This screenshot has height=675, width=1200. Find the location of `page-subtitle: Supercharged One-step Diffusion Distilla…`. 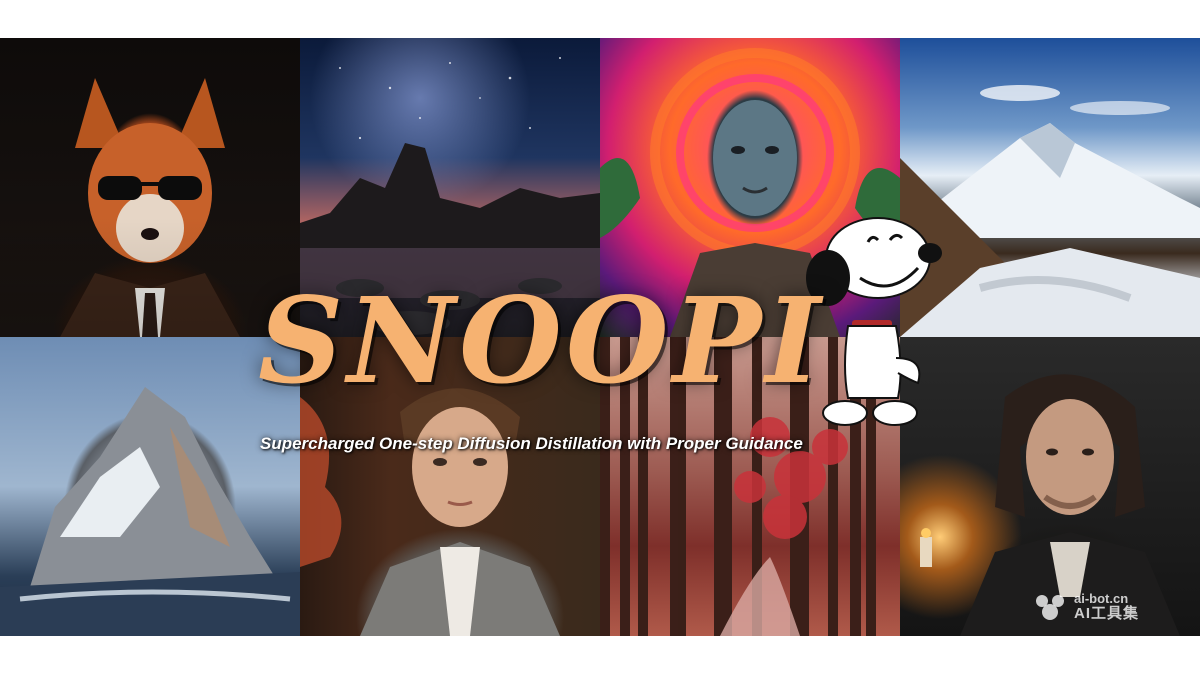

page-subtitle: Supercharged One-step Diffusion Distilla… is located at coordinates (531, 443).